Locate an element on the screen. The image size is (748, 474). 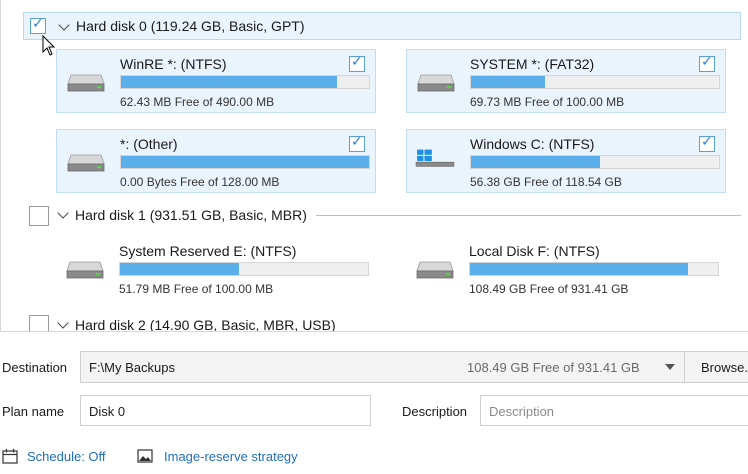
image-reserve-strategy-link: Image-reserve strategy is located at coordinates (231, 456).